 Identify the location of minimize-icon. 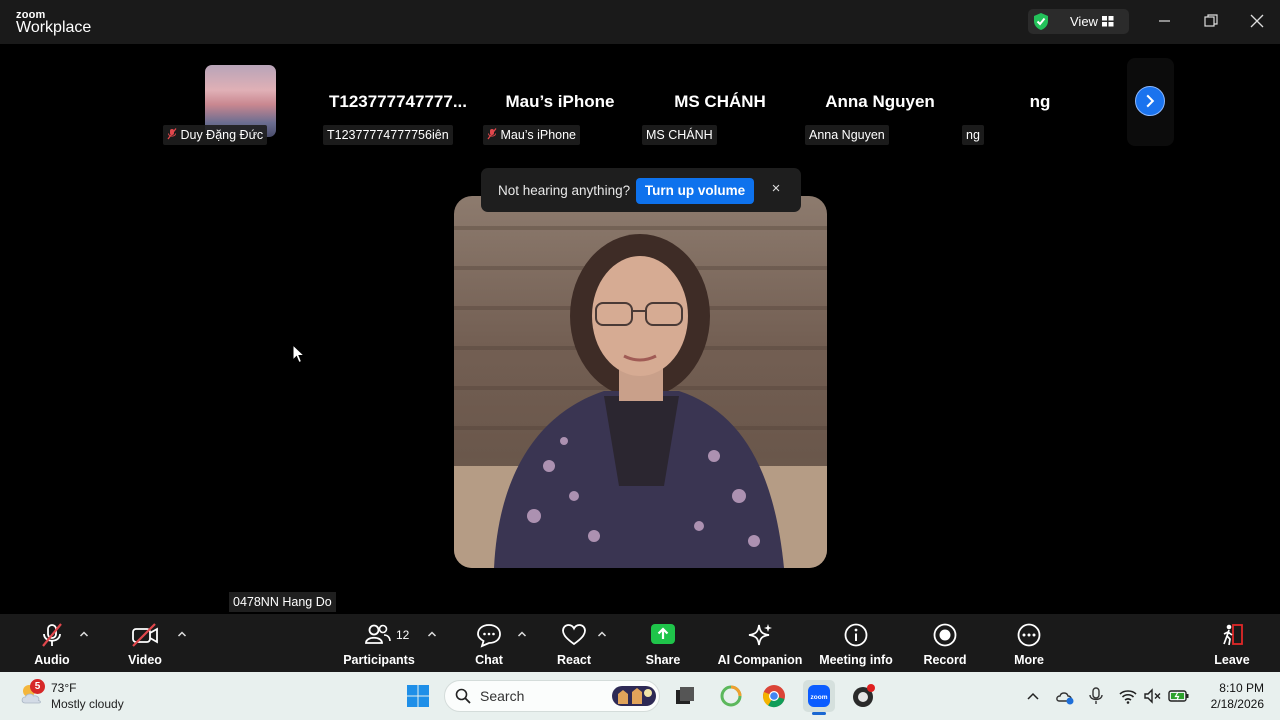
(1165, 21).